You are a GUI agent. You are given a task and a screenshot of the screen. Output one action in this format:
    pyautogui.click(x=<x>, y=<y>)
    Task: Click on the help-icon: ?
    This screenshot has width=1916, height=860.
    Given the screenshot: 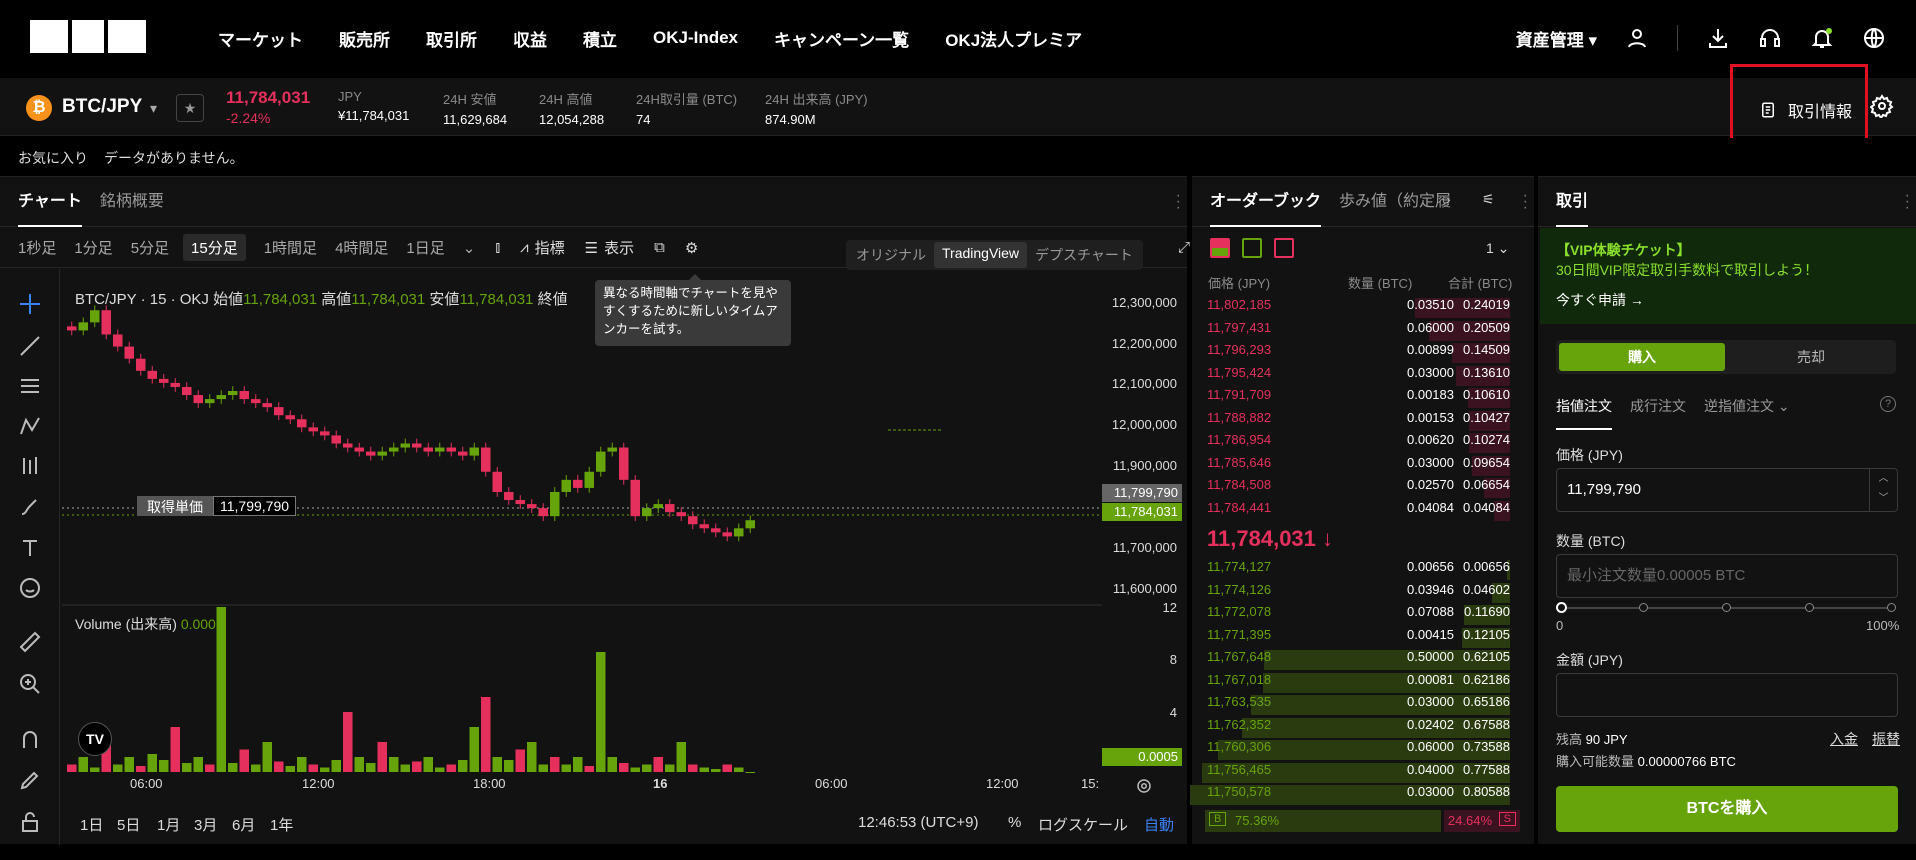 What is the action you would take?
    pyautogui.click(x=1888, y=404)
    